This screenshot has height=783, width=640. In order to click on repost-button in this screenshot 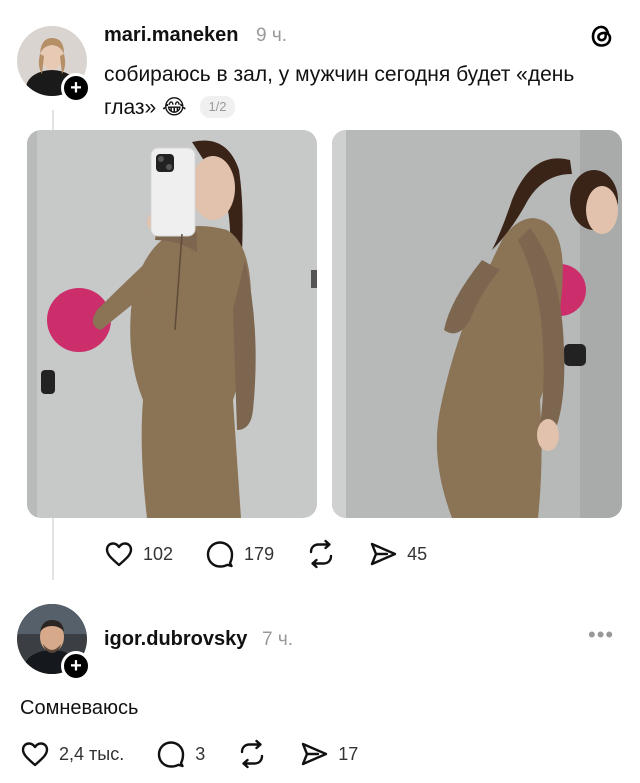, I will do `click(321, 554)`.